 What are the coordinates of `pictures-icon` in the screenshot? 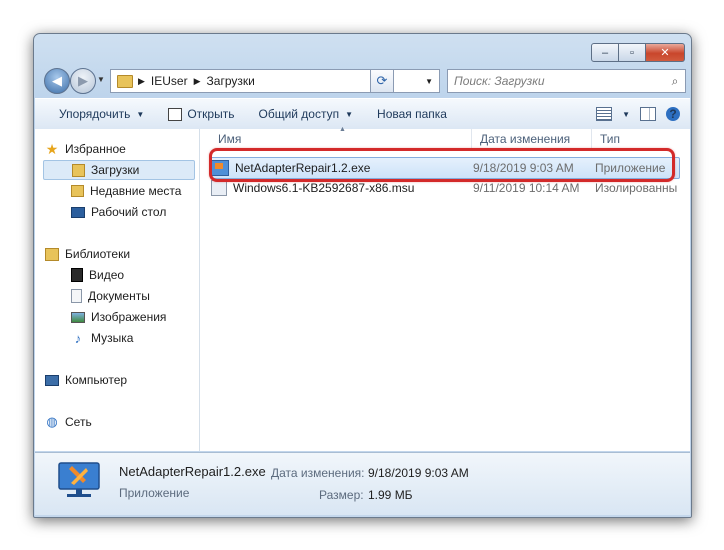 It's located at (78, 317).